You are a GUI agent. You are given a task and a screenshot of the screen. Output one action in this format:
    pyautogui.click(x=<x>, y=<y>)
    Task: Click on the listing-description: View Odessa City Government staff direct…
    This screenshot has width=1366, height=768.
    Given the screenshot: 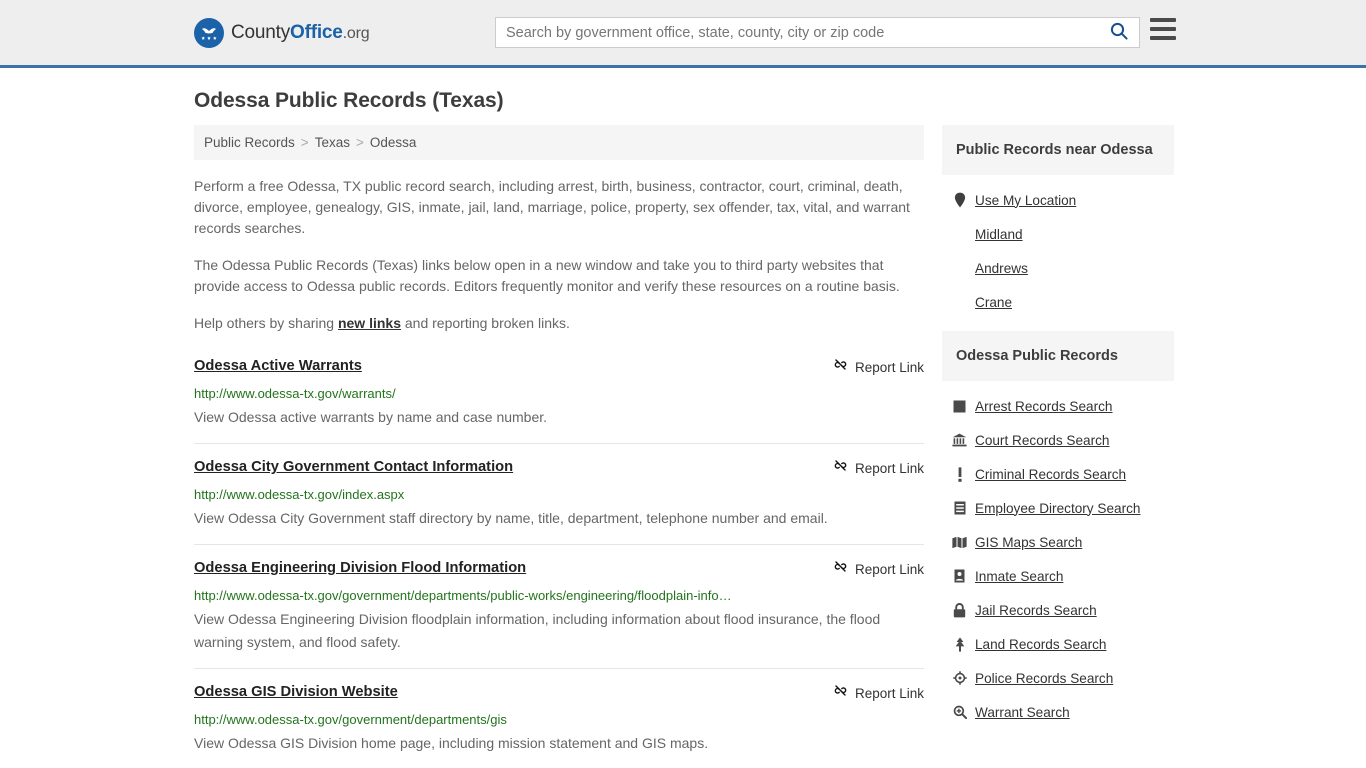 What is the action you would take?
    pyautogui.click(x=511, y=518)
    